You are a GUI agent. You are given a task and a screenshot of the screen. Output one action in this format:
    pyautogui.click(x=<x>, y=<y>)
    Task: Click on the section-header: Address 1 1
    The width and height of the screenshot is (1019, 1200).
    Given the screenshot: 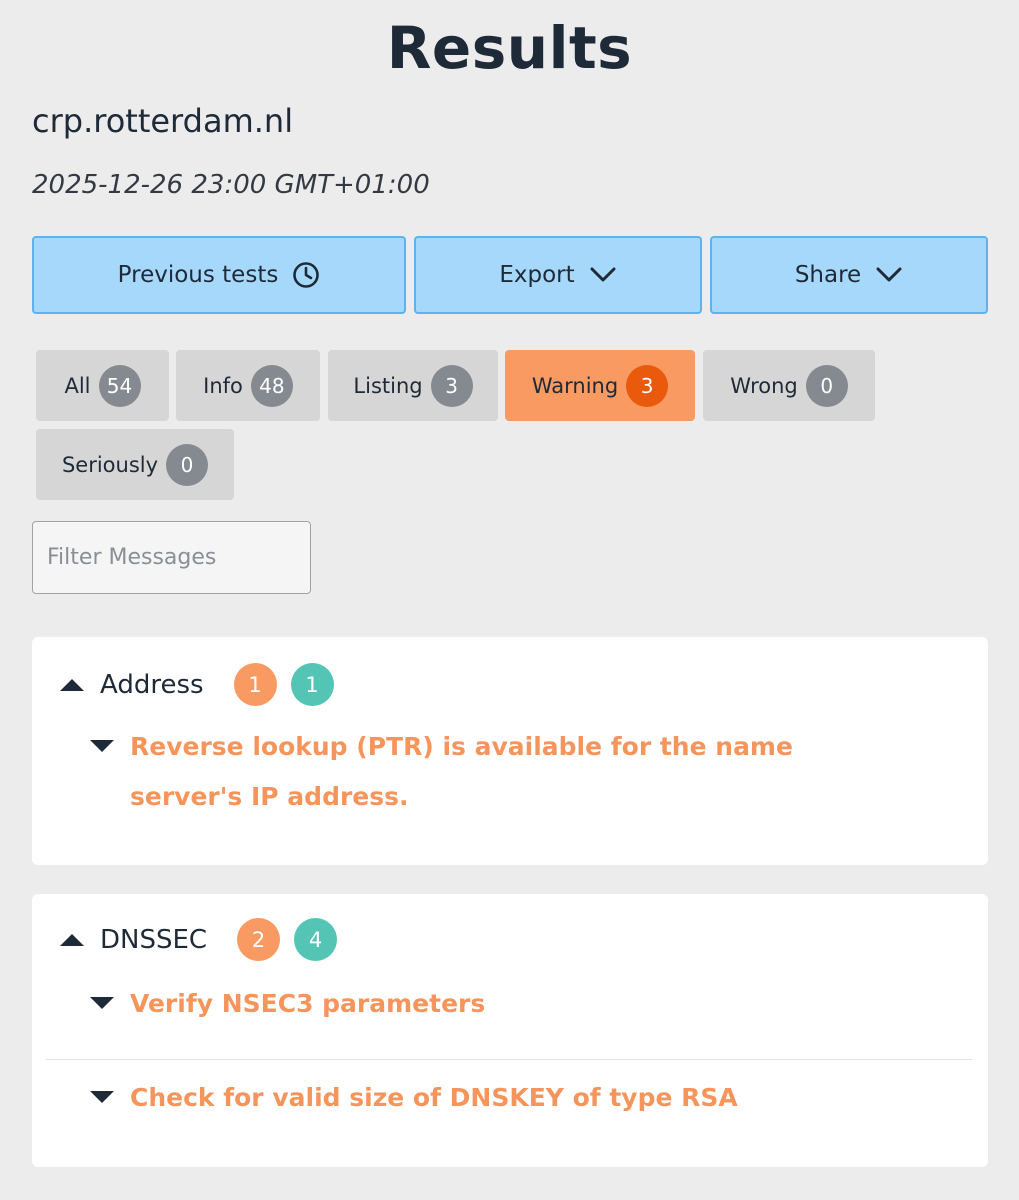 What is the action you would take?
    pyautogui.click(x=204, y=684)
    